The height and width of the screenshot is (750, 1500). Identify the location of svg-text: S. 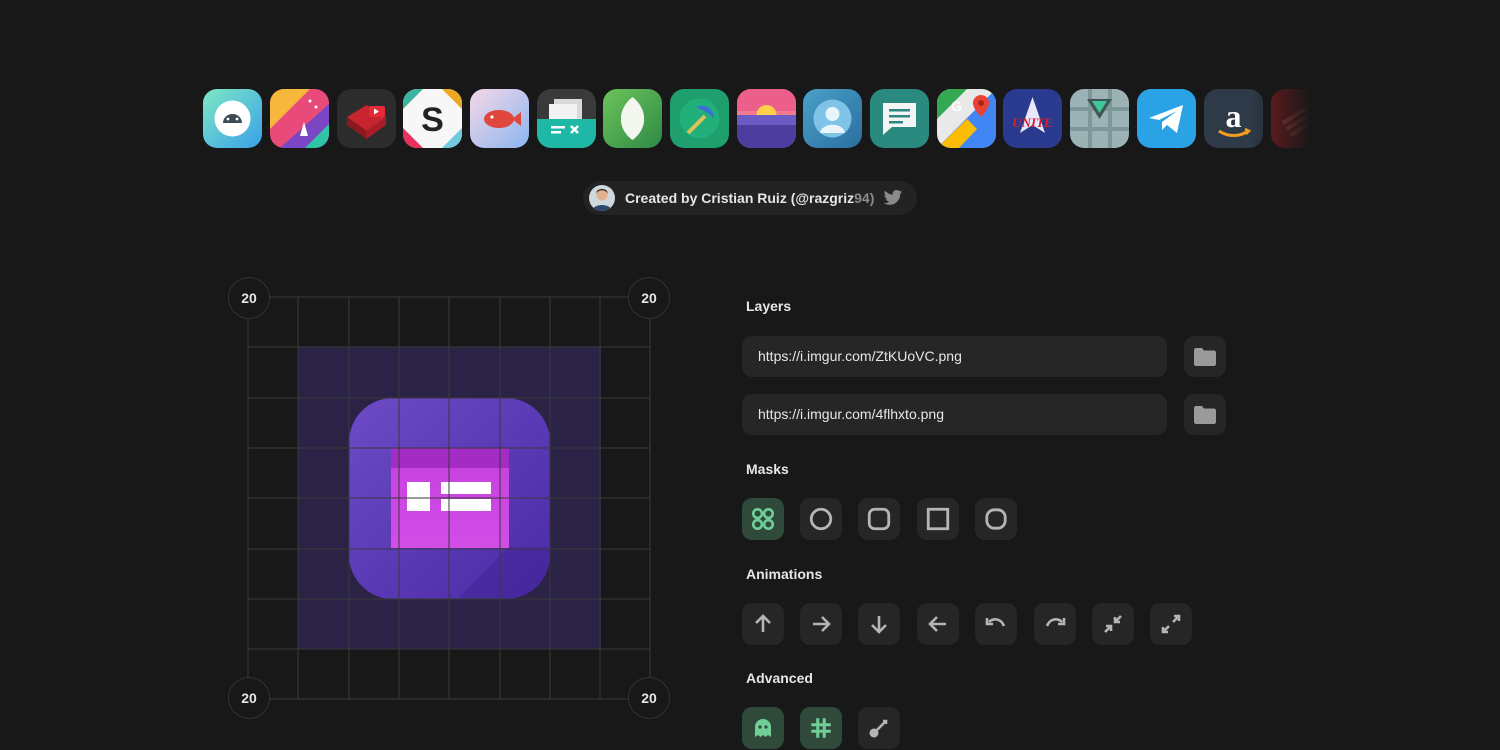
(432, 120).